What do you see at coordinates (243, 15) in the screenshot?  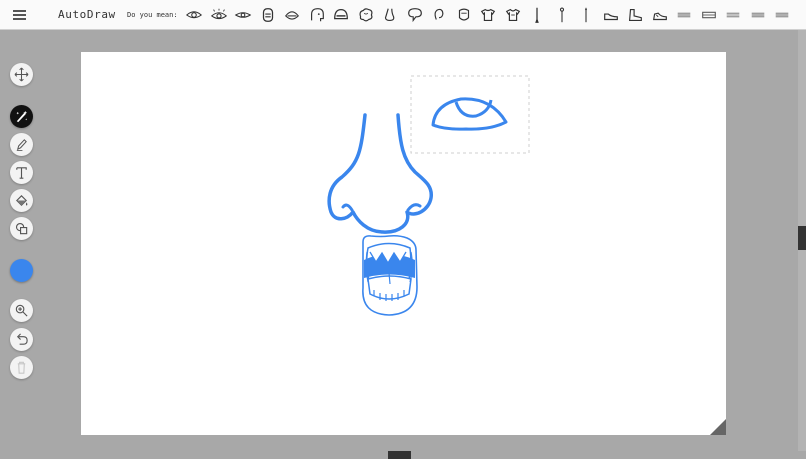 I see `suggestion-eye-simple-icon` at bounding box center [243, 15].